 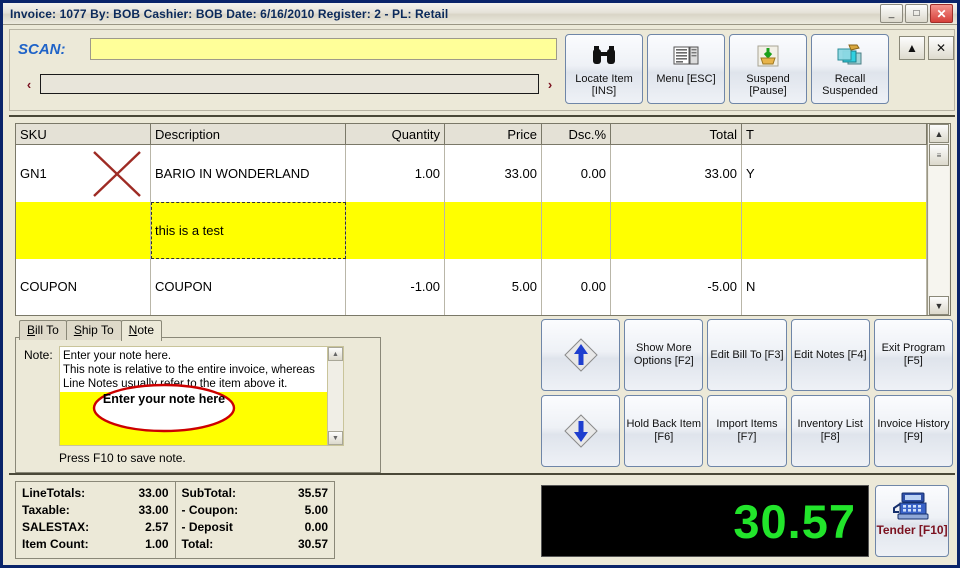 What do you see at coordinates (255, 527) in the screenshot?
I see `total-deposit: - Deposit 0.00` at bounding box center [255, 527].